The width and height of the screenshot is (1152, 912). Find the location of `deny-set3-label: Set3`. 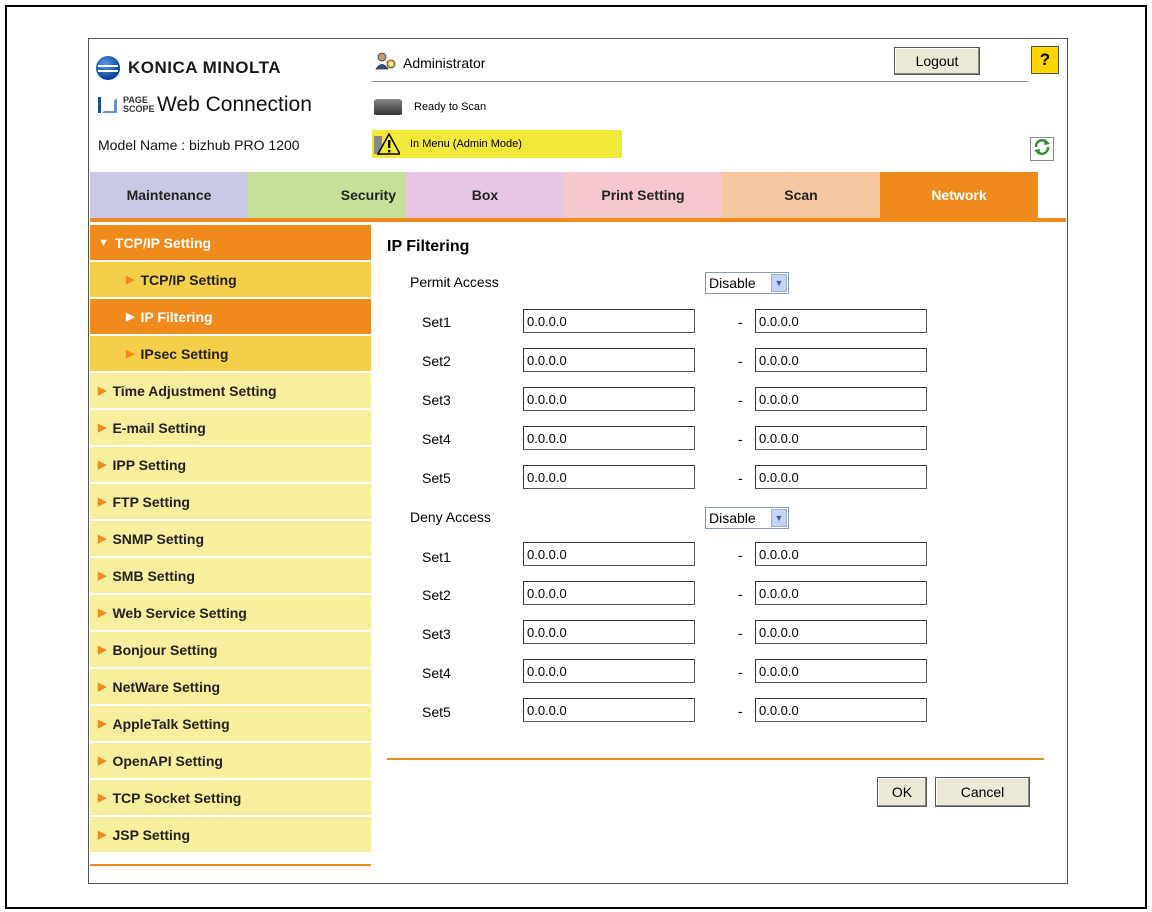

deny-set3-label: Set3 is located at coordinates (436, 634).